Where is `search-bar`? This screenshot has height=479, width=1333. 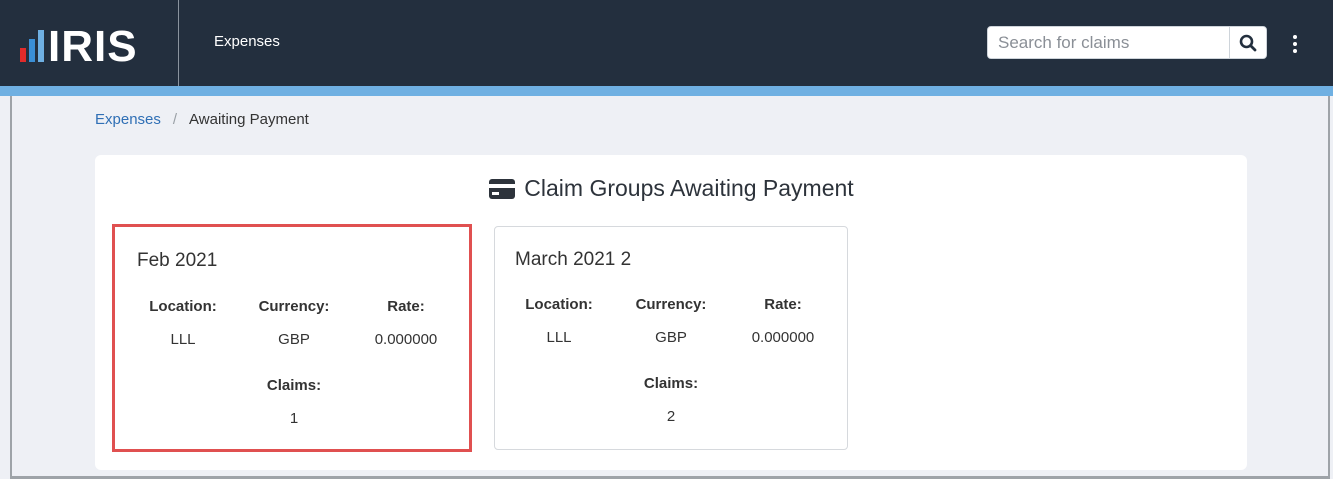
search-bar is located at coordinates (1127, 42).